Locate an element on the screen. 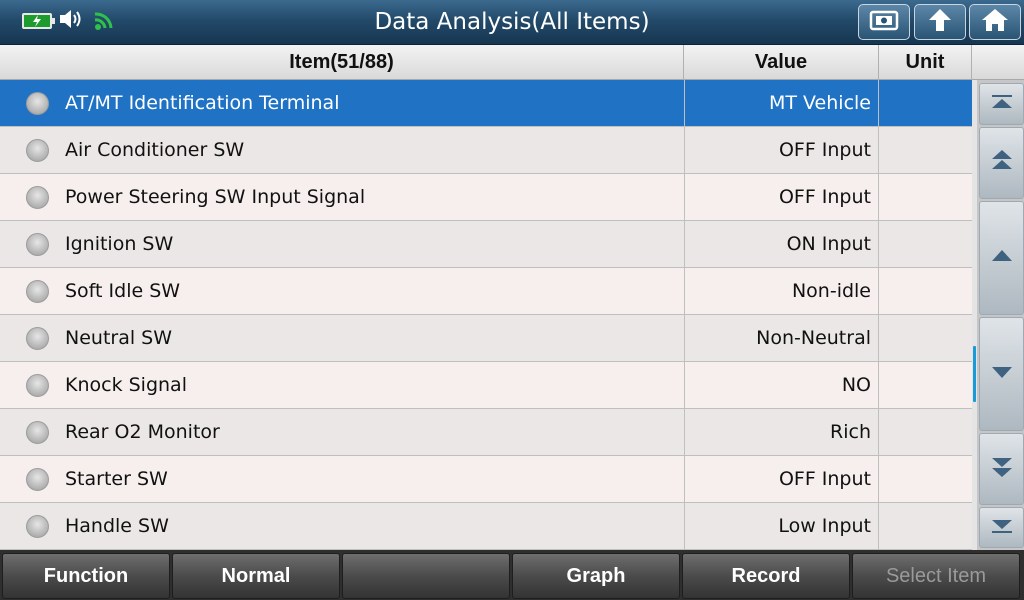  home-icon is located at coordinates (995, 22).